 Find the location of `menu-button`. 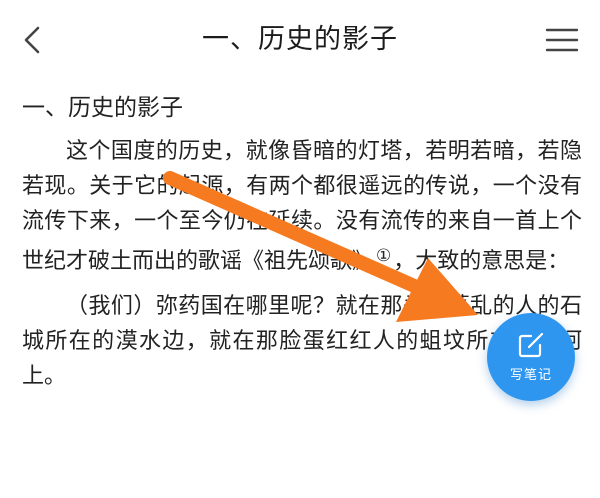

menu-button is located at coordinates (562, 40).